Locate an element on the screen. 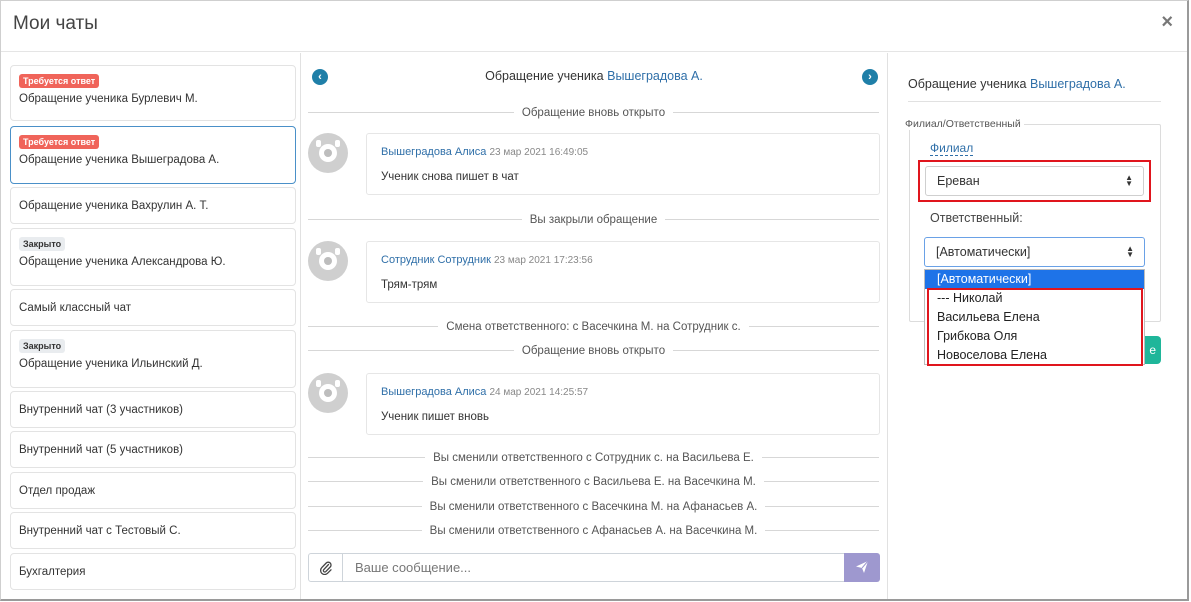 The width and height of the screenshot is (1191, 602). message-time: 23 мар 2021 16:49:05 is located at coordinates (539, 152).